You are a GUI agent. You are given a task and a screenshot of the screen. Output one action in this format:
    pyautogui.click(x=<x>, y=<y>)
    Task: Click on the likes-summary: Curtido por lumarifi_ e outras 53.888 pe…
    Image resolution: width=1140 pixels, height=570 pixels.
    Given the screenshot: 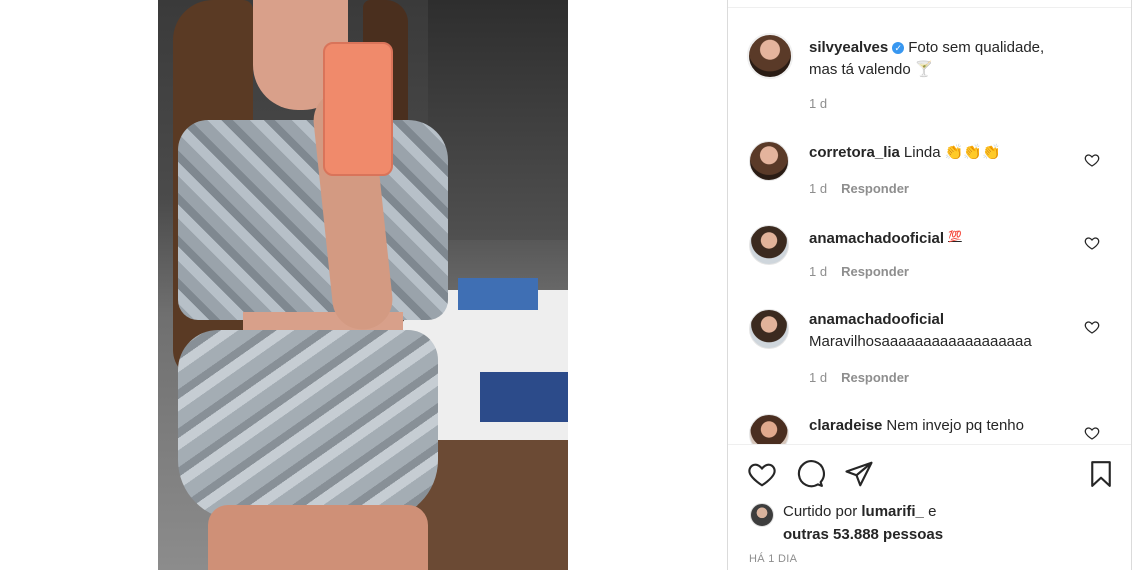 What is the action you would take?
    pyautogui.click(x=933, y=523)
    